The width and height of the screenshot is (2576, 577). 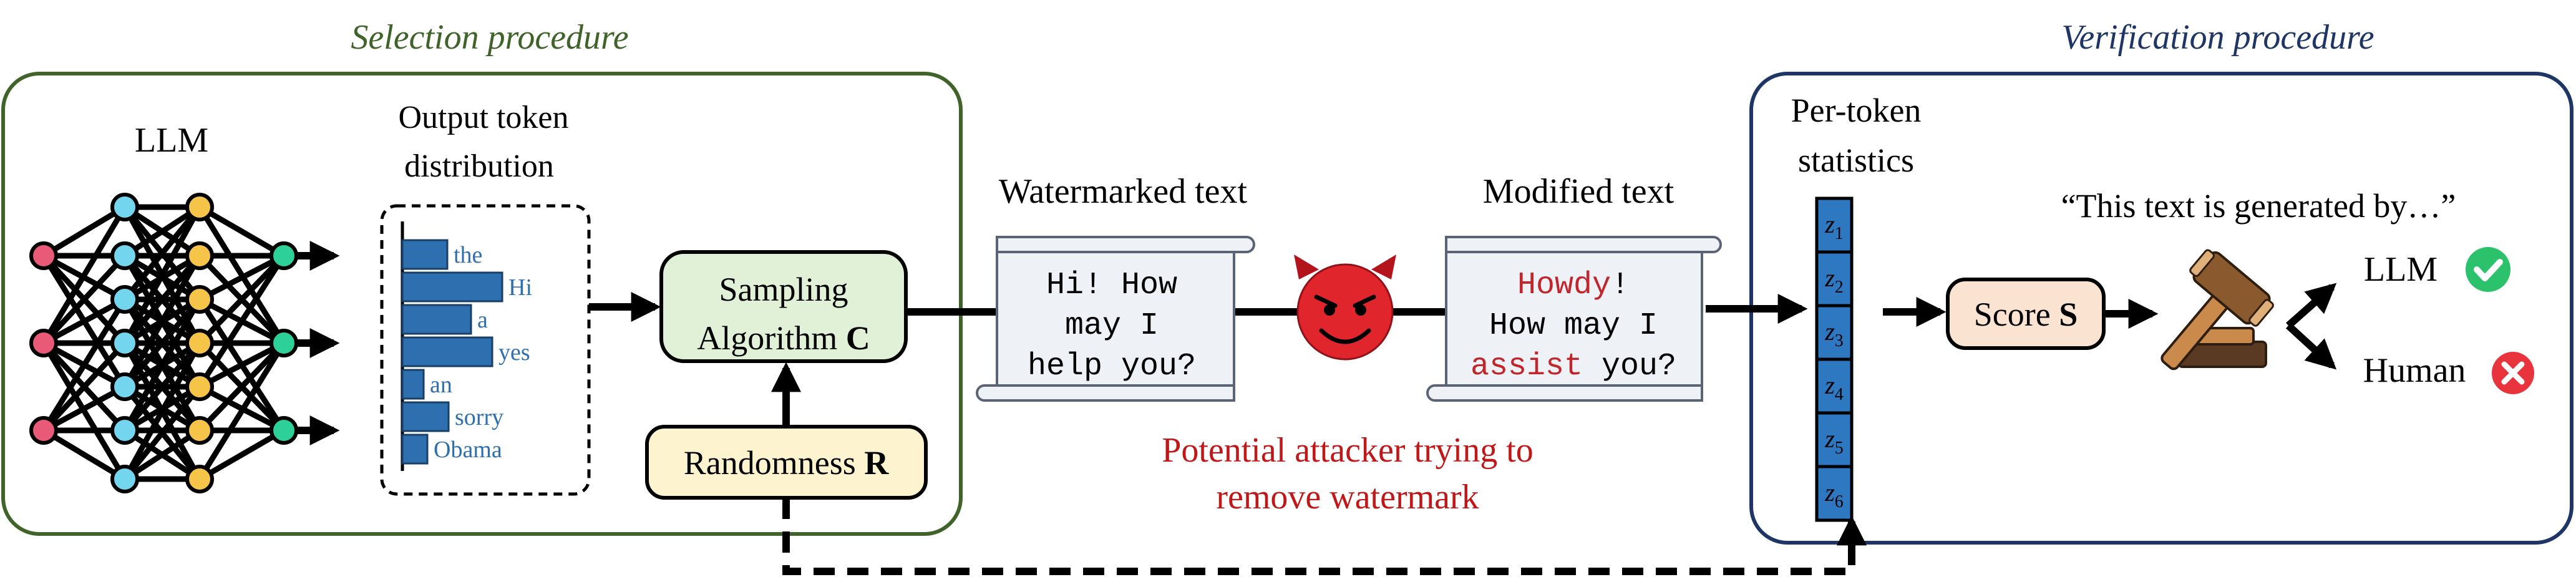 I want to click on z-stack: z1z2z3z4z5z6, so click(x=1834, y=359).